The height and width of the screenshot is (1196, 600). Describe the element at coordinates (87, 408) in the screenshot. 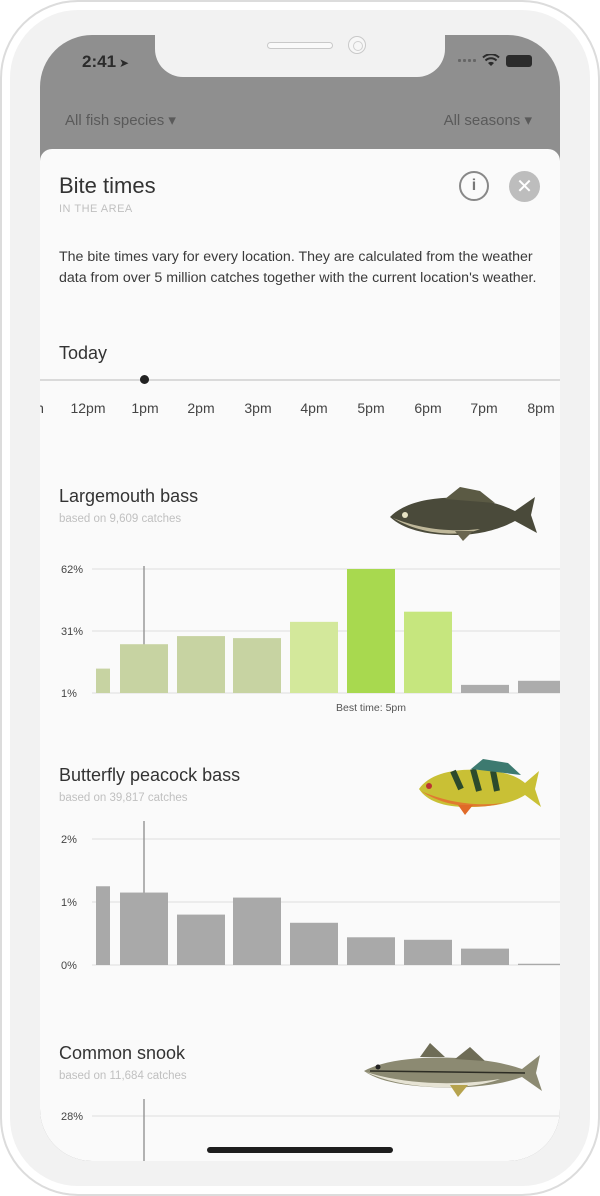

I see `hour-label: 12pm` at that location.